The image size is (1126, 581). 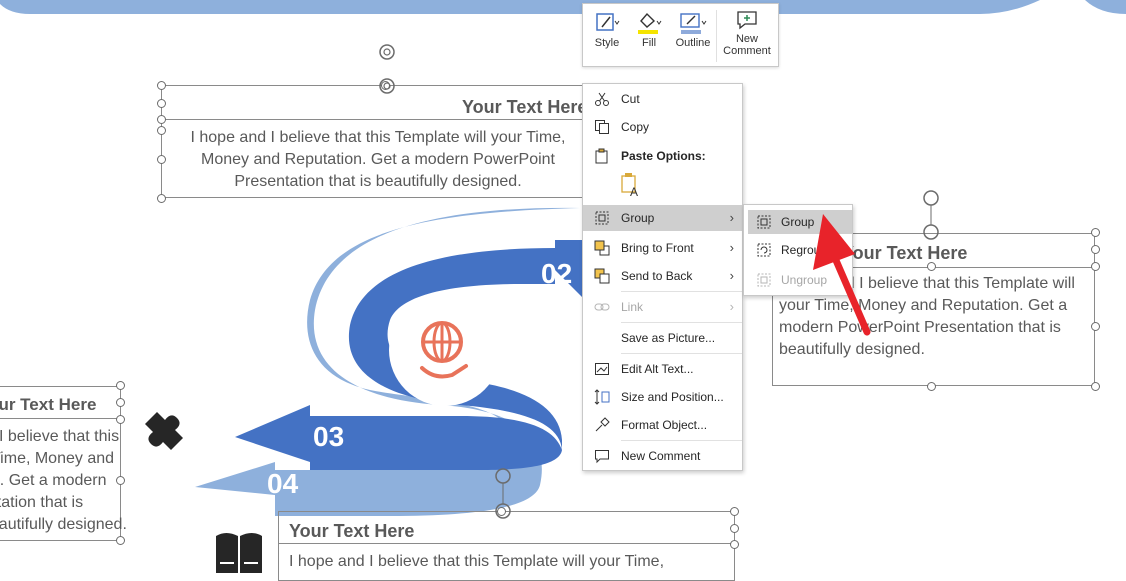 I want to click on outline-pen-icon, so click(x=693, y=23).